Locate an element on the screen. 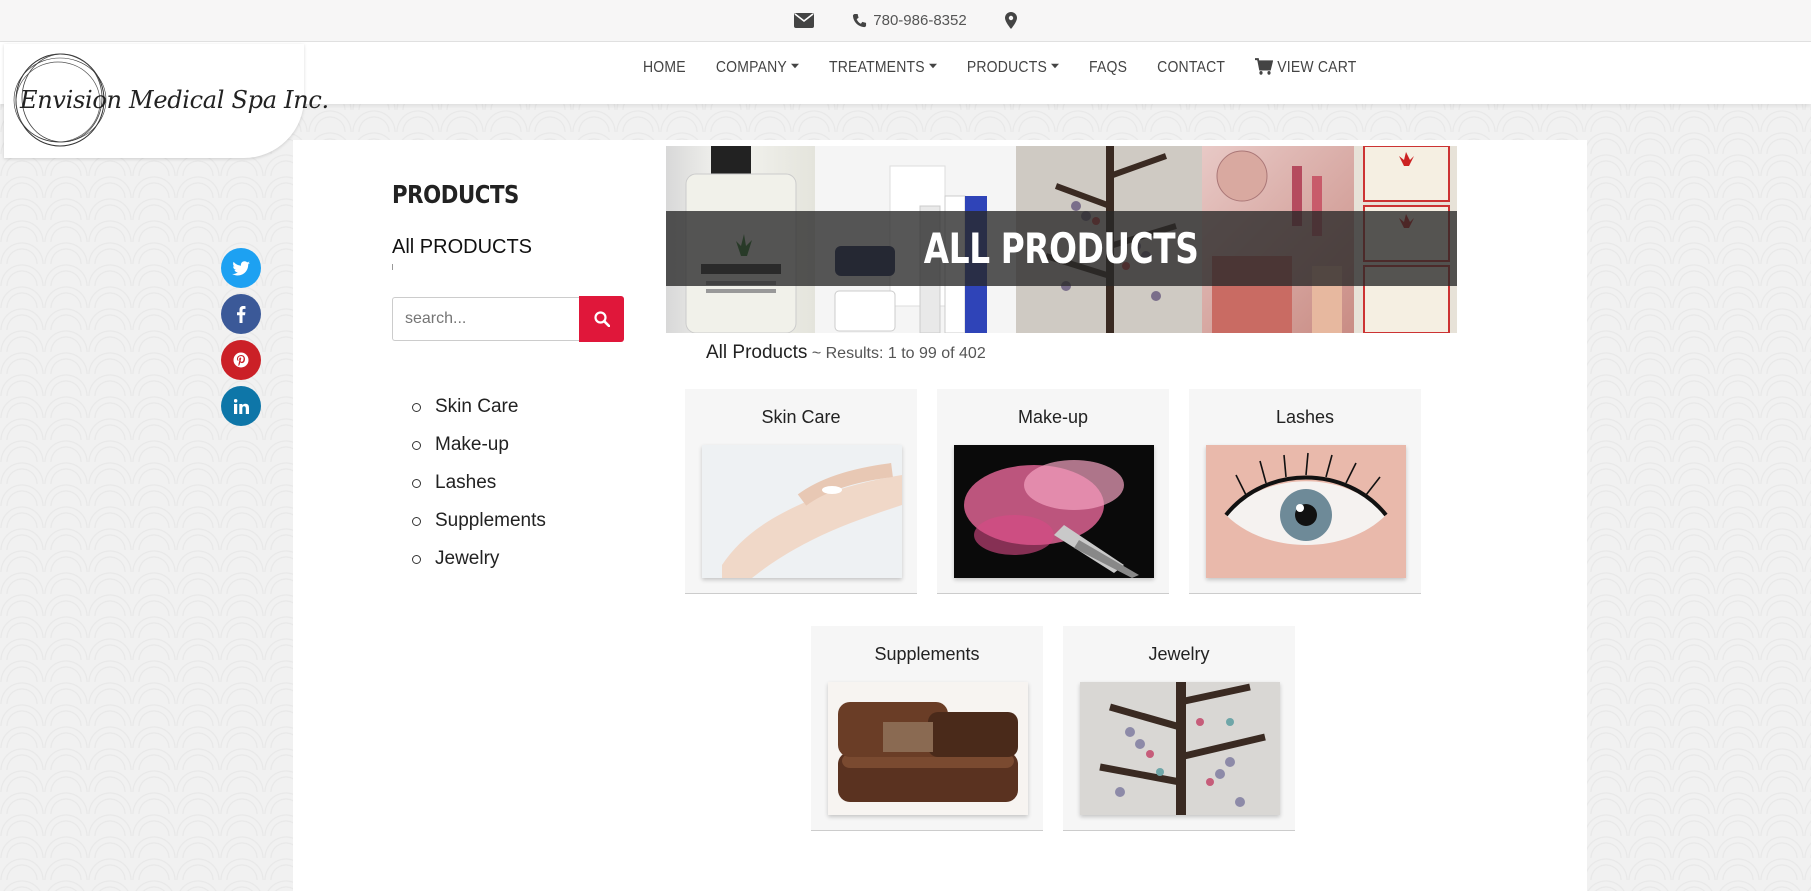 The width and height of the screenshot is (1811, 891). nav-contact-label: CONTACT is located at coordinates (1191, 66).